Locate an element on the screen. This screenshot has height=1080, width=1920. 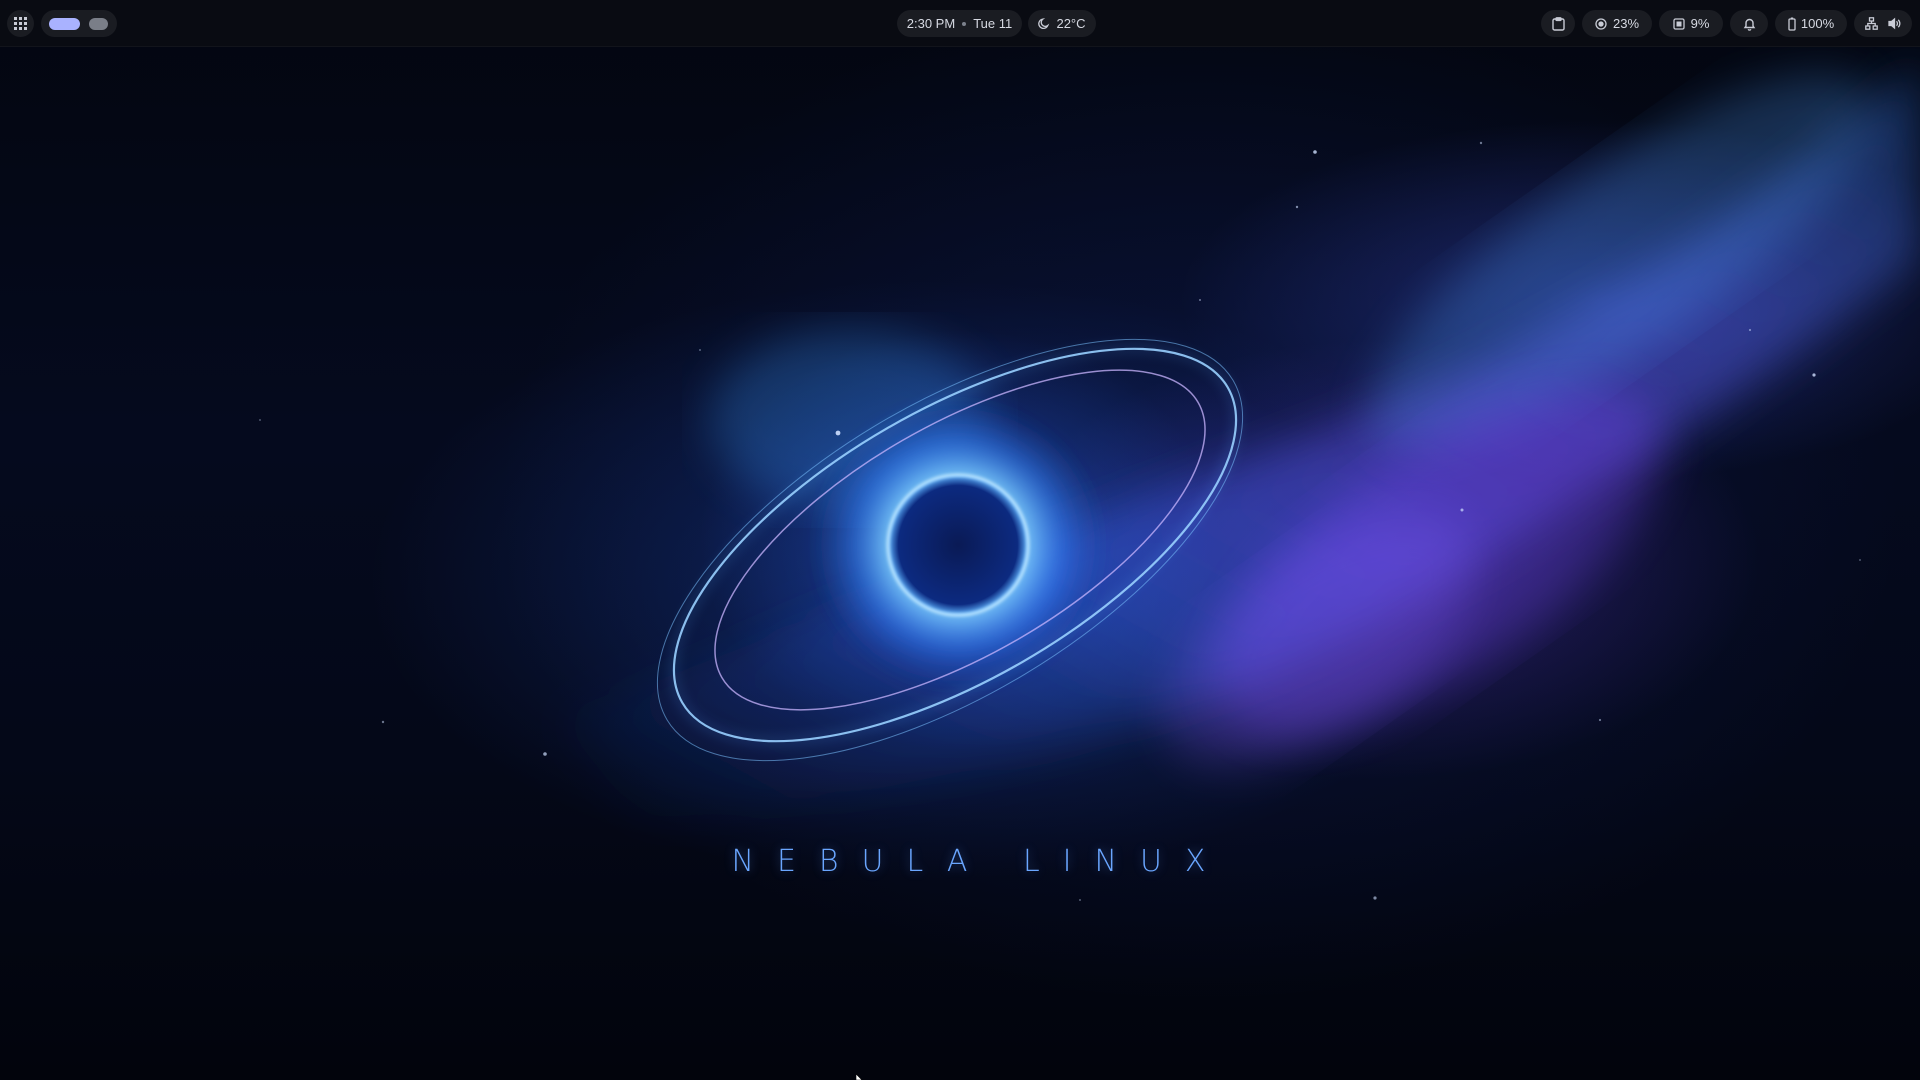
network-icon is located at coordinates (1871, 23).